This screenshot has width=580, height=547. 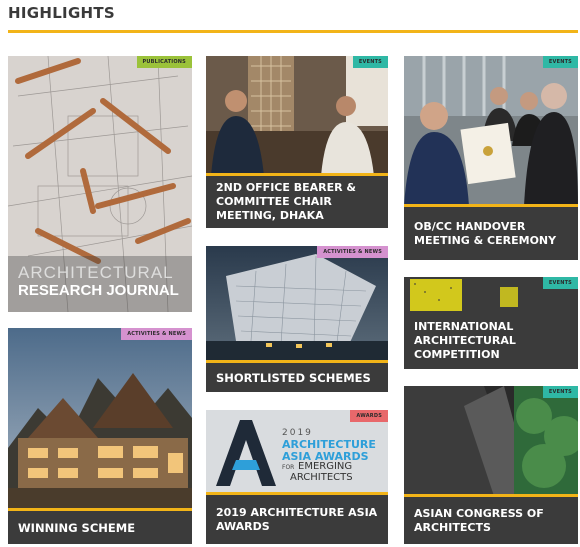 I want to click on card-shortlisted-schemes: ACTIVITIES & NEWS SHORTLISTED SCHEMES, so click(x=297, y=319).